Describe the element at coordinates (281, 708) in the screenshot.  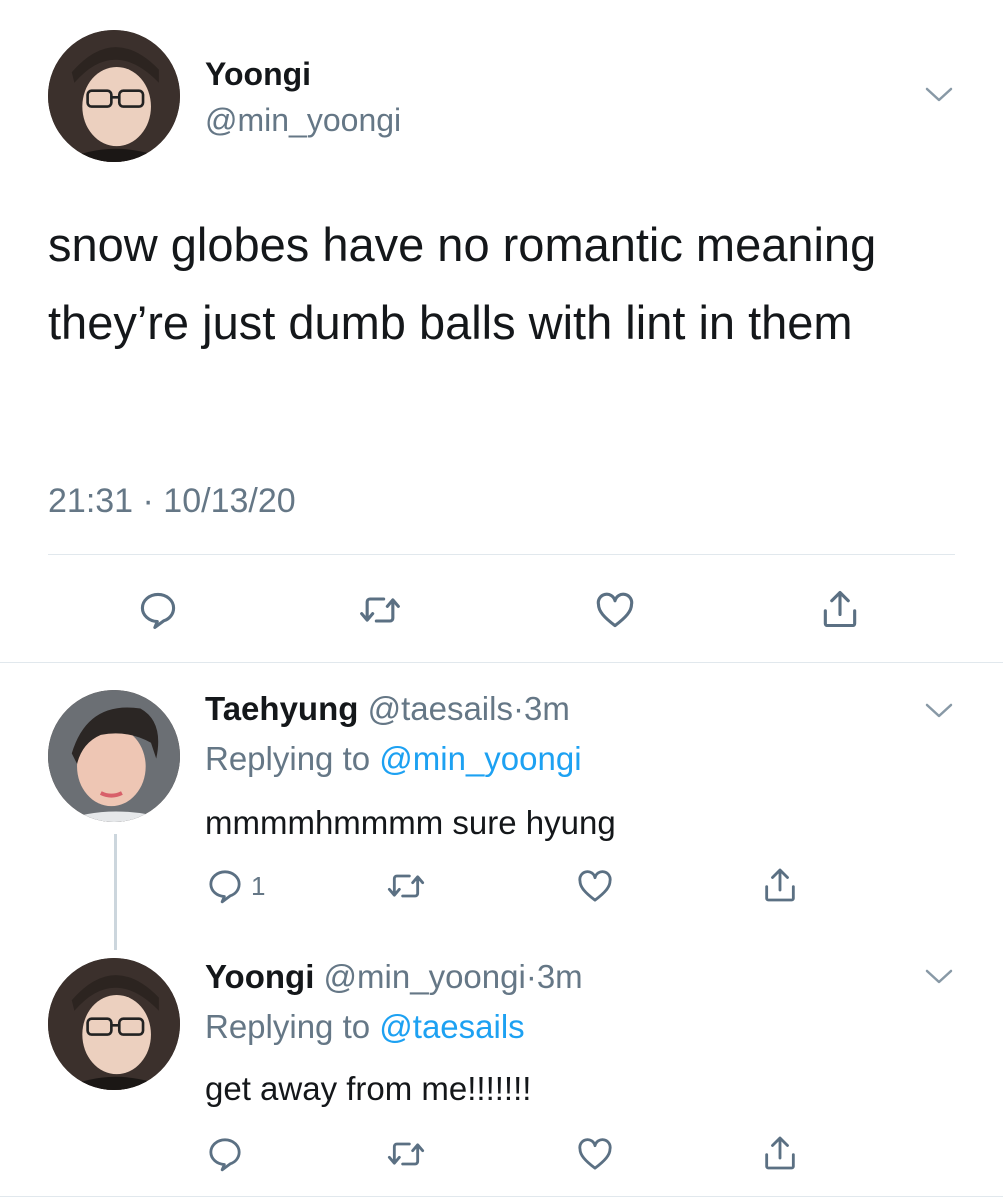
I see `author-name: Taehyung` at that location.